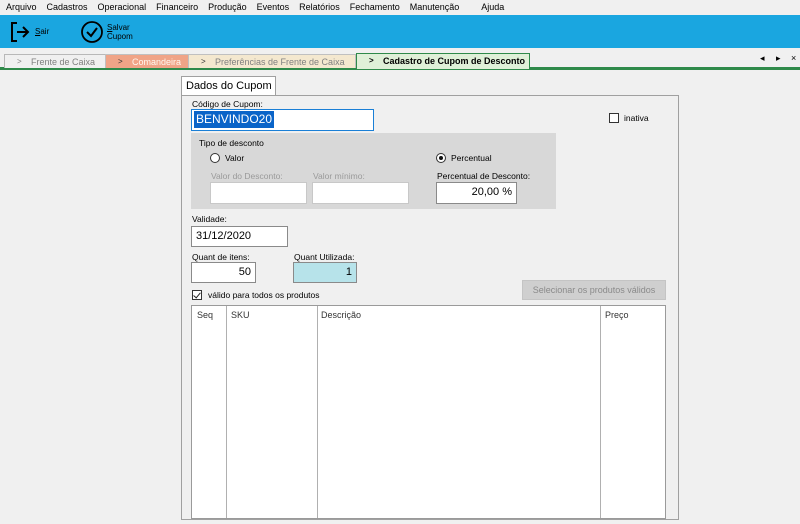  Describe the element at coordinates (360, 193) in the screenshot. I see `min-value-input` at that location.